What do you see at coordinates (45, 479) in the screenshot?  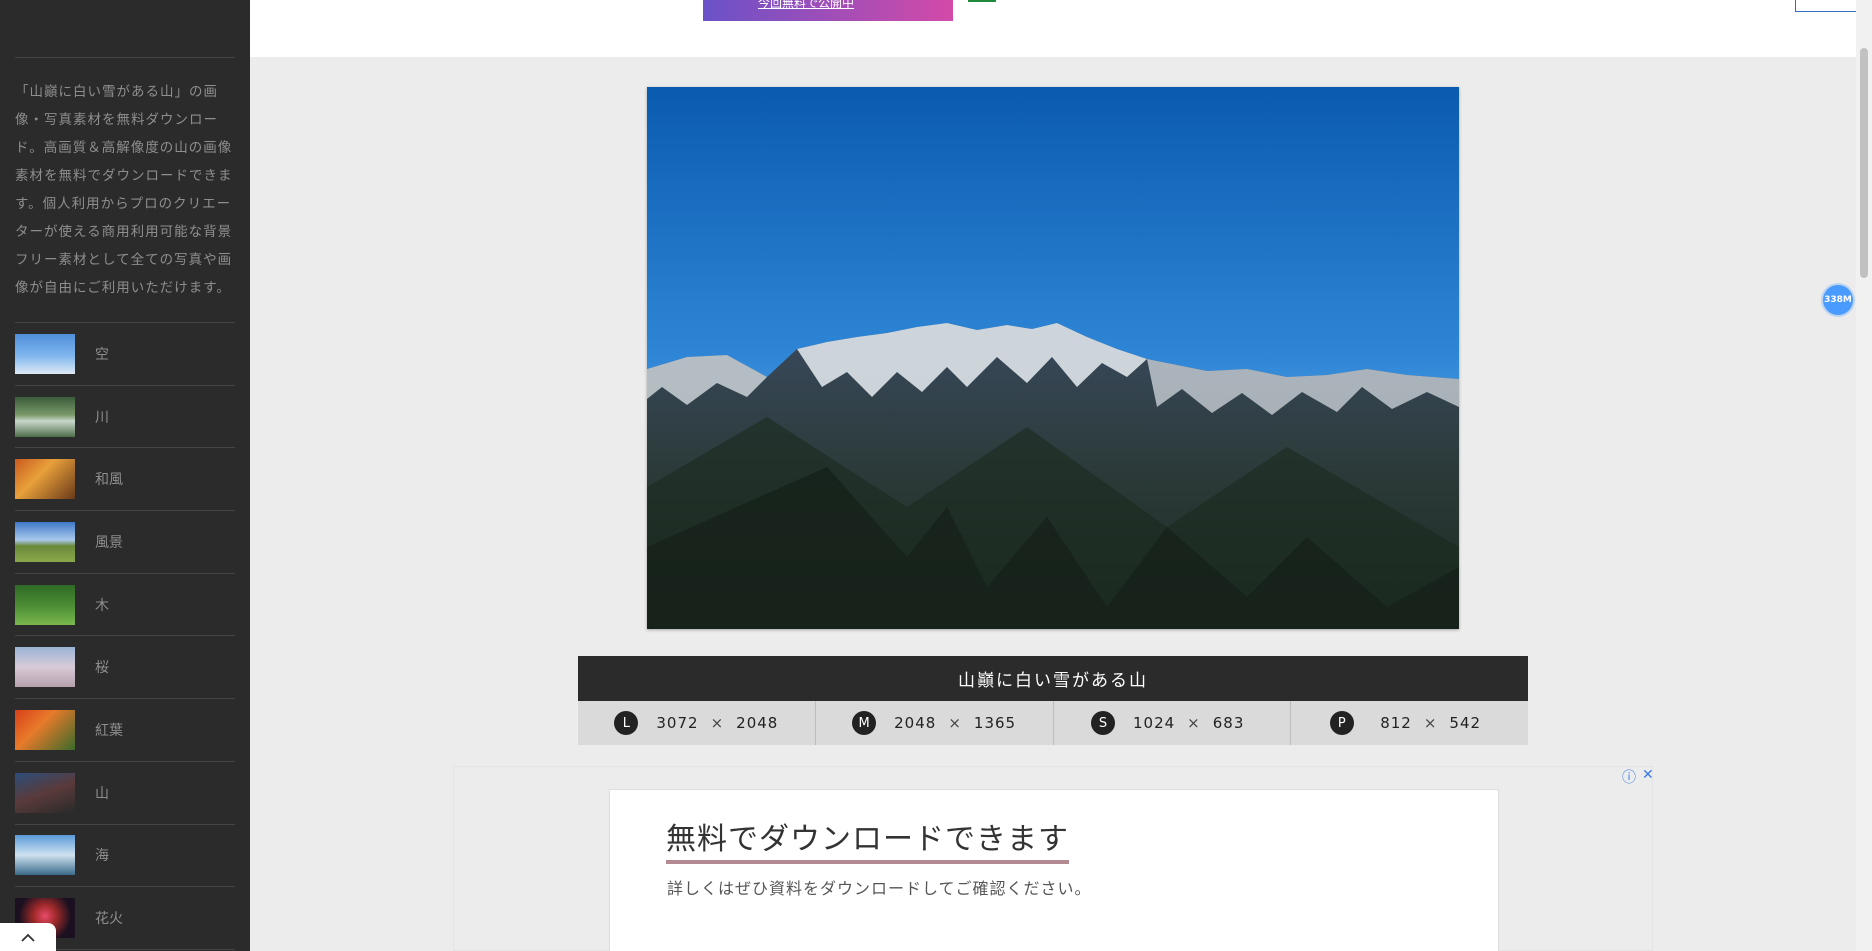 I see `category-thumbnail-japanese` at bounding box center [45, 479].